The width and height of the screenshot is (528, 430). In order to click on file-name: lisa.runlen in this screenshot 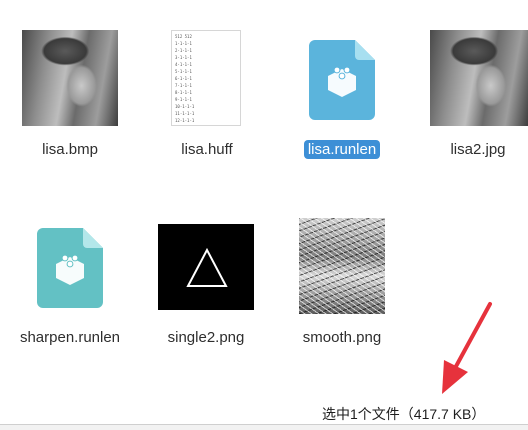, I will do `click(342, 150)`.